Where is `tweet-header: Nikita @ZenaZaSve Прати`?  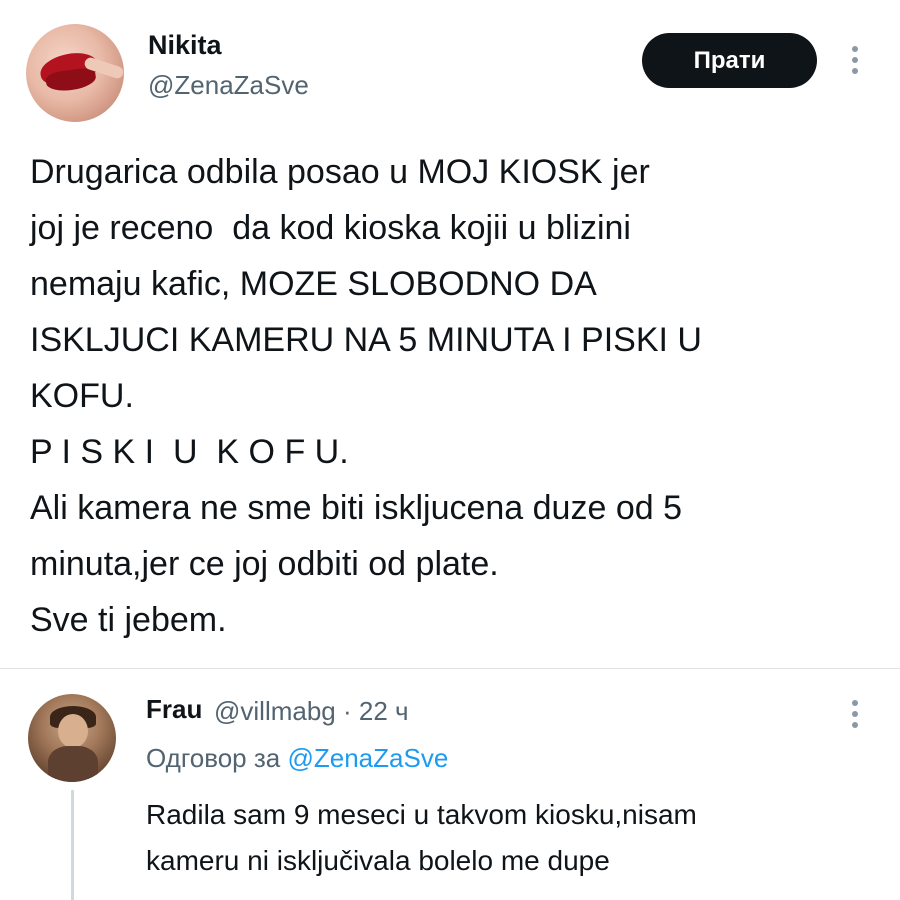
tweet-header: Nikita @ZenaZaSve Прати is located at coordinates (450, 65).